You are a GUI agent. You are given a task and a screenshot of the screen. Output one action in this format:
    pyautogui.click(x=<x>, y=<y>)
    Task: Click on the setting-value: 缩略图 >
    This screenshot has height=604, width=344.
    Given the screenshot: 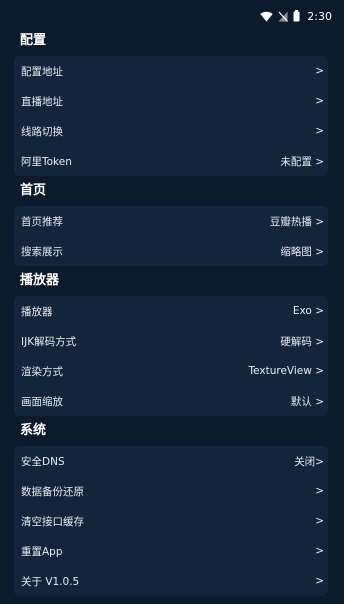 What is the action you would take?
    pyautogui.click(x=302, y=251)
    